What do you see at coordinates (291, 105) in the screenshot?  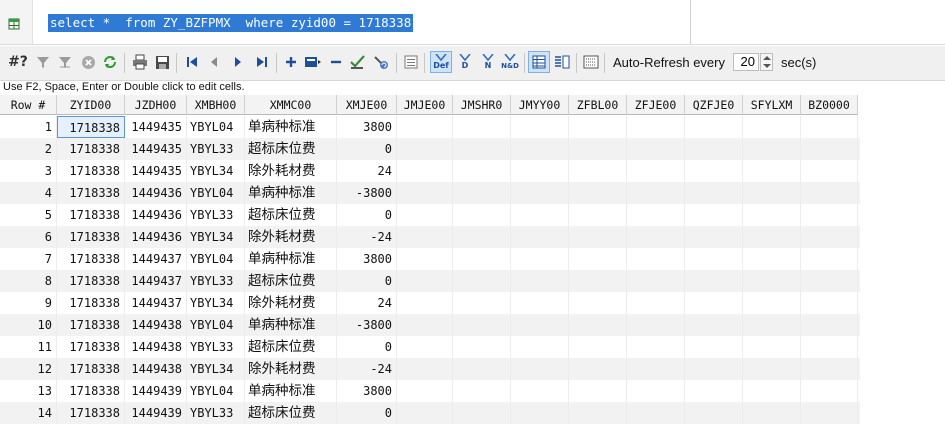 I see `column-header: XMMC00` at bounding box center [291, 105].